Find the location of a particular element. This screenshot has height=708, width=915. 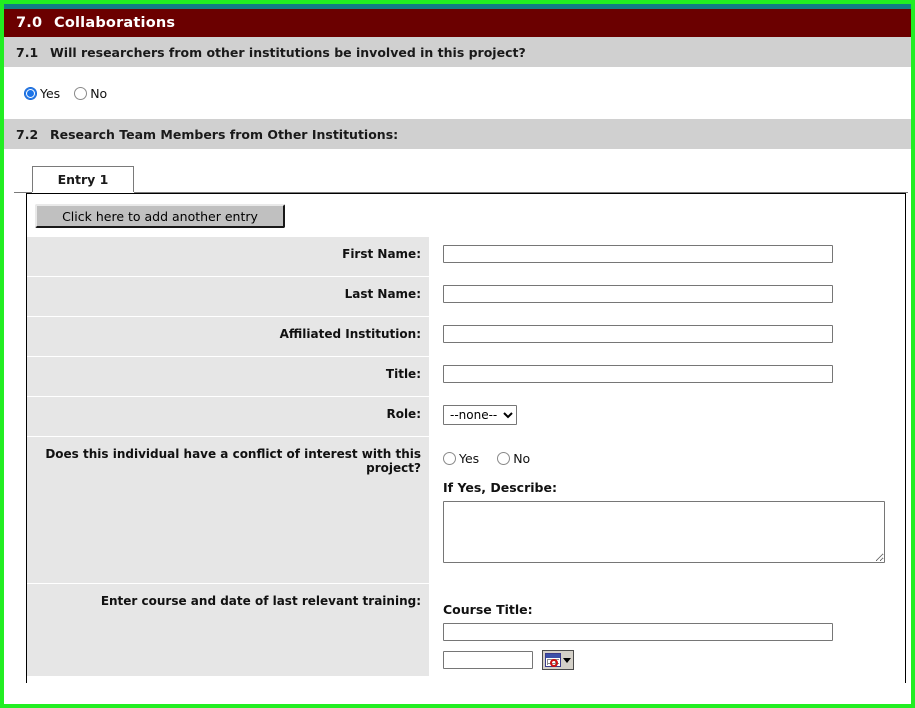

radio-option-conflict-yes: Yes is located at coordinates (461, 458).